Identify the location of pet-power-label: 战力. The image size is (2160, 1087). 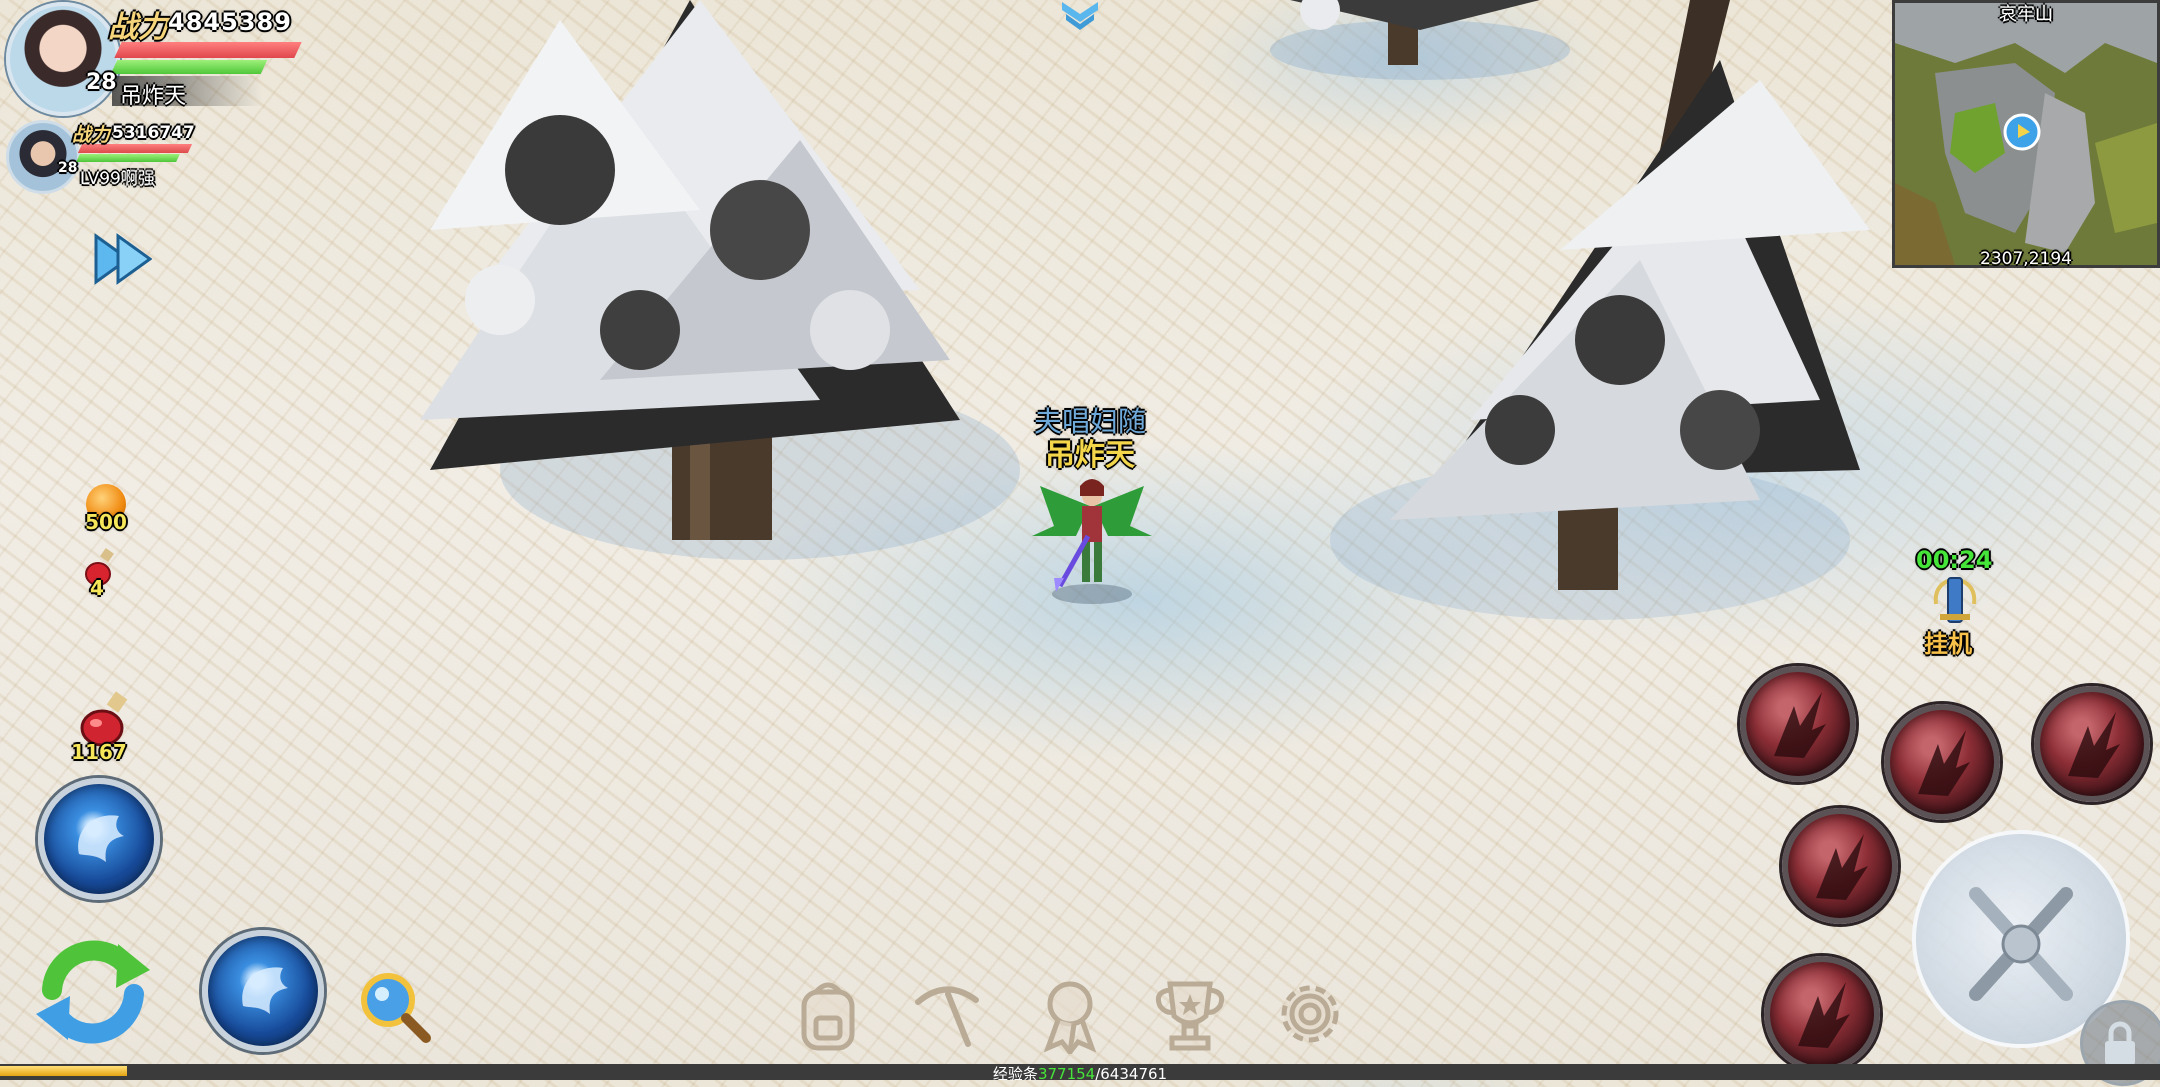
(91, 135).